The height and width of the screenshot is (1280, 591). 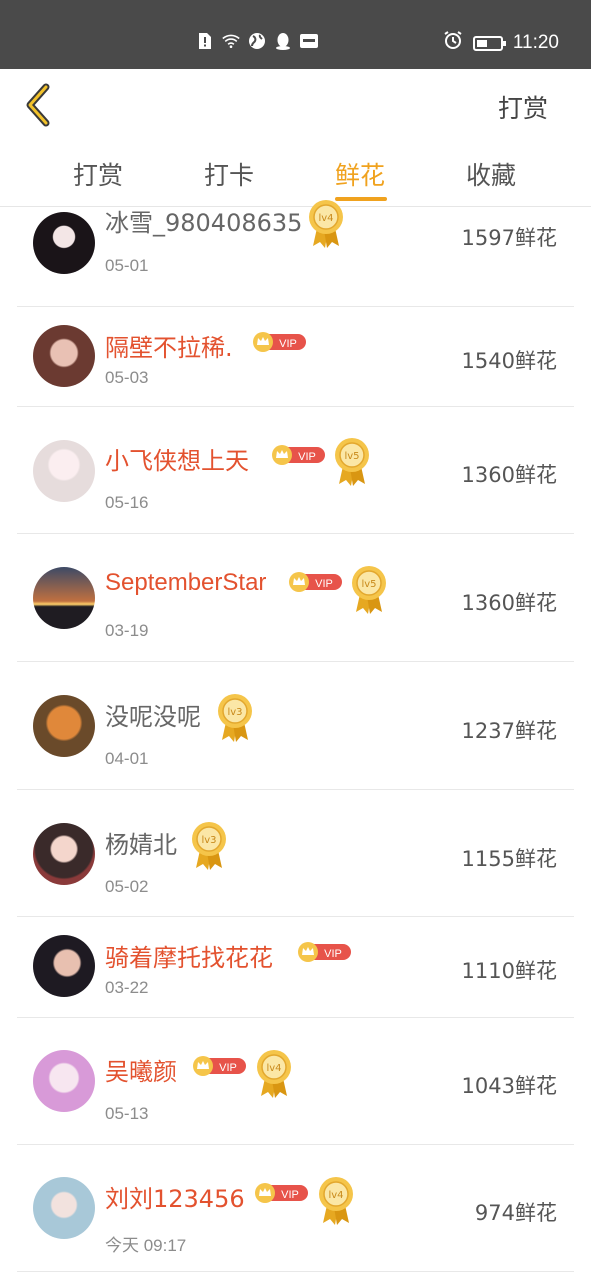 What do you see at coordinates (175, 1199) in the screenshot?
I see `user-name: 刘刘123456` at bounding box center [175, 1199].